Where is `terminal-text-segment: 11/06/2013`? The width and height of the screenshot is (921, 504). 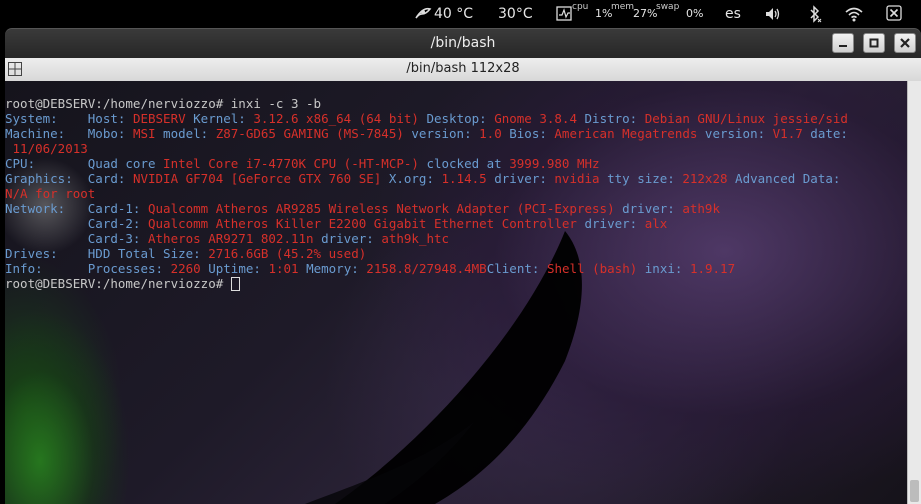
terminal-text-segment: 11/06/2013 is located at coordinates (46, 148).